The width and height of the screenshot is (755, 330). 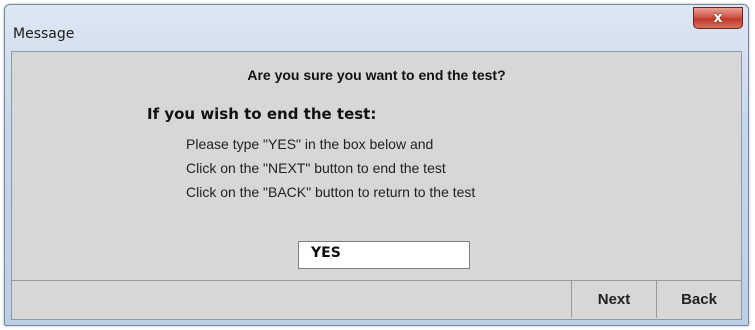 I want to click on back-button: Back, so click(x=698, y=299).